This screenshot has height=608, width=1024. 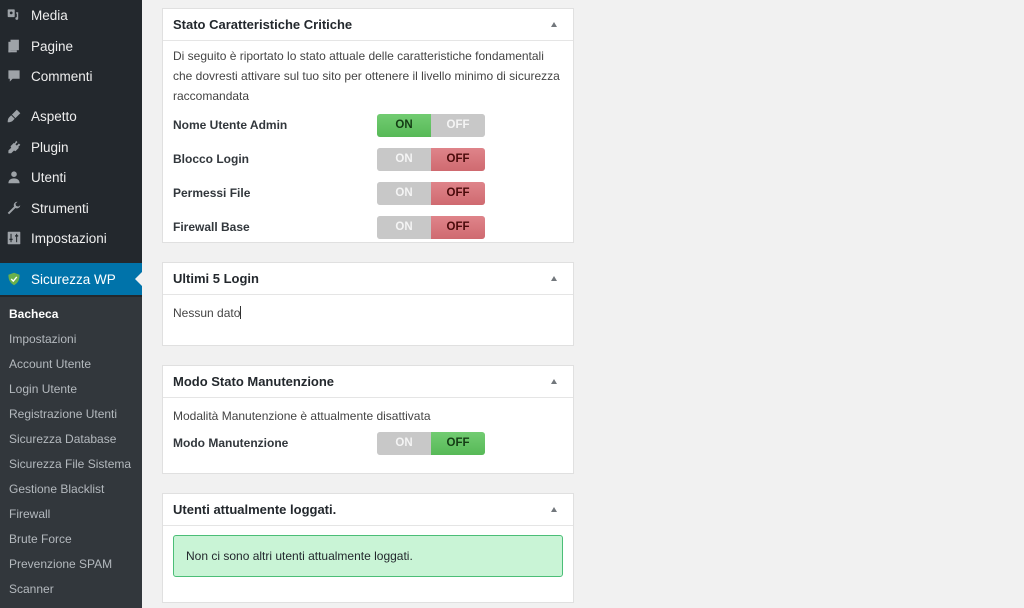 What do you see at coordinates (14, 208) in the screenshot?
I see `tools-icon` at bounding box center [14, 208].